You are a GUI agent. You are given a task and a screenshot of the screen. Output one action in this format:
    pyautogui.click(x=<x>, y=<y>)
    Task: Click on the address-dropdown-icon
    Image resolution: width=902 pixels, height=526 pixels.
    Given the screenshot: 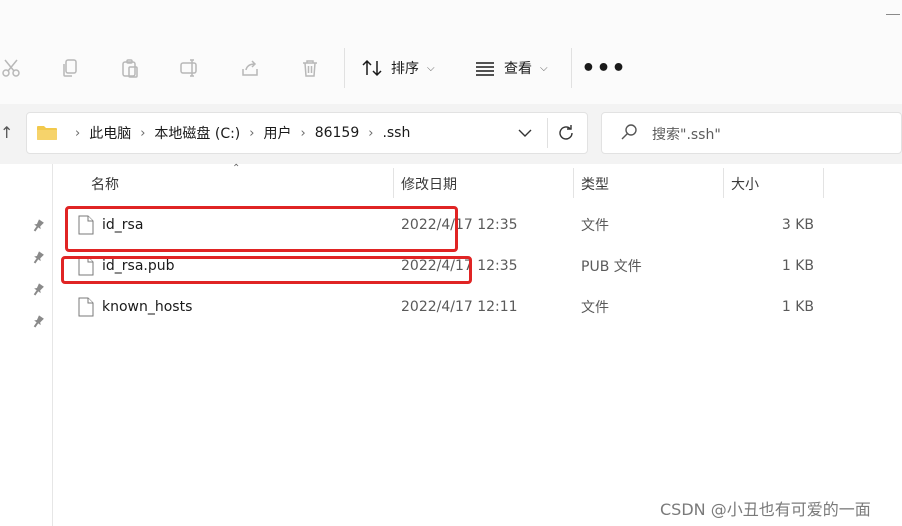 What is the action you would take?
    pyautogui.click(x=525, y=133)
    